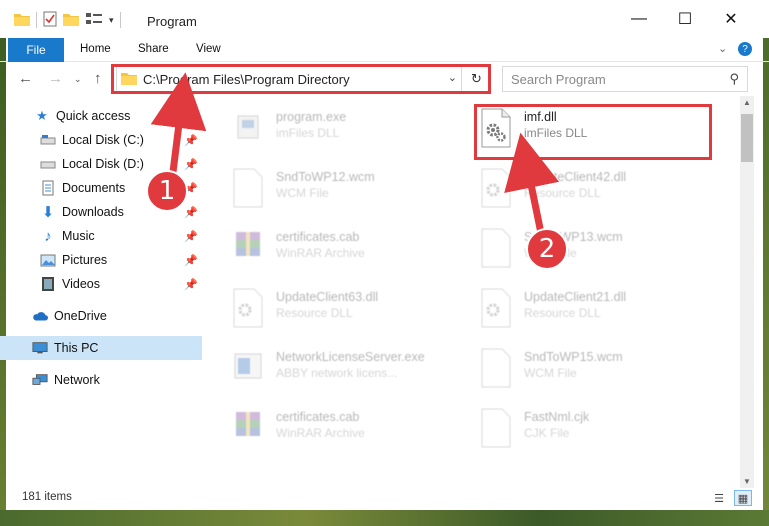 The image size is (769, 526). Describe the element at coordinates (384, 498) in the screenshot. I see `status-bar: 181 items ☰ ▦` at that location.